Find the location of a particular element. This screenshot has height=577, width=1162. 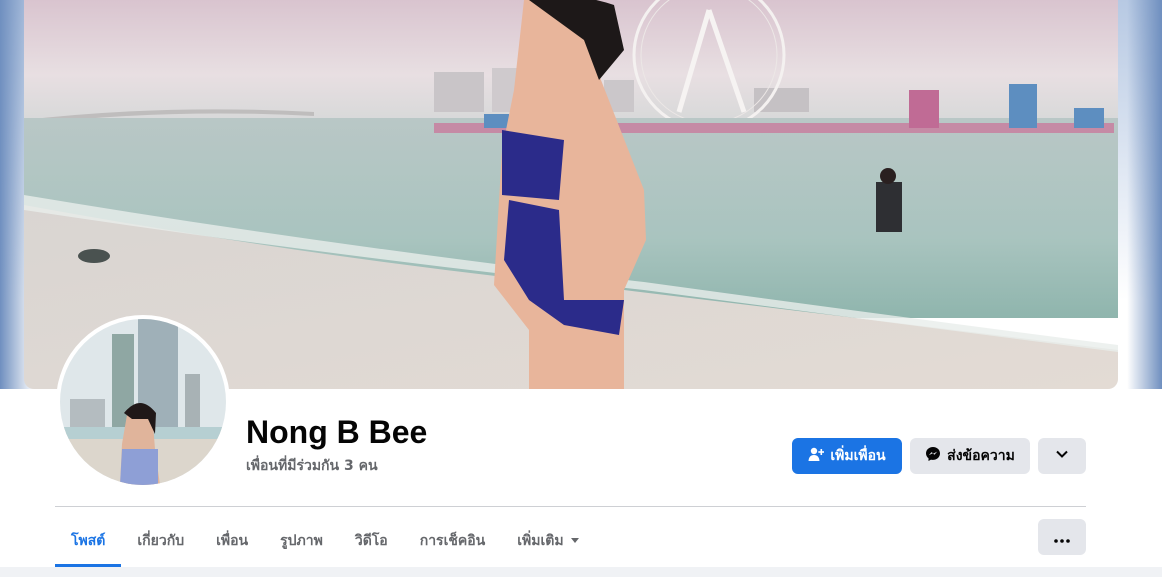

more-actions-button is located at coordinates (1062, 456).